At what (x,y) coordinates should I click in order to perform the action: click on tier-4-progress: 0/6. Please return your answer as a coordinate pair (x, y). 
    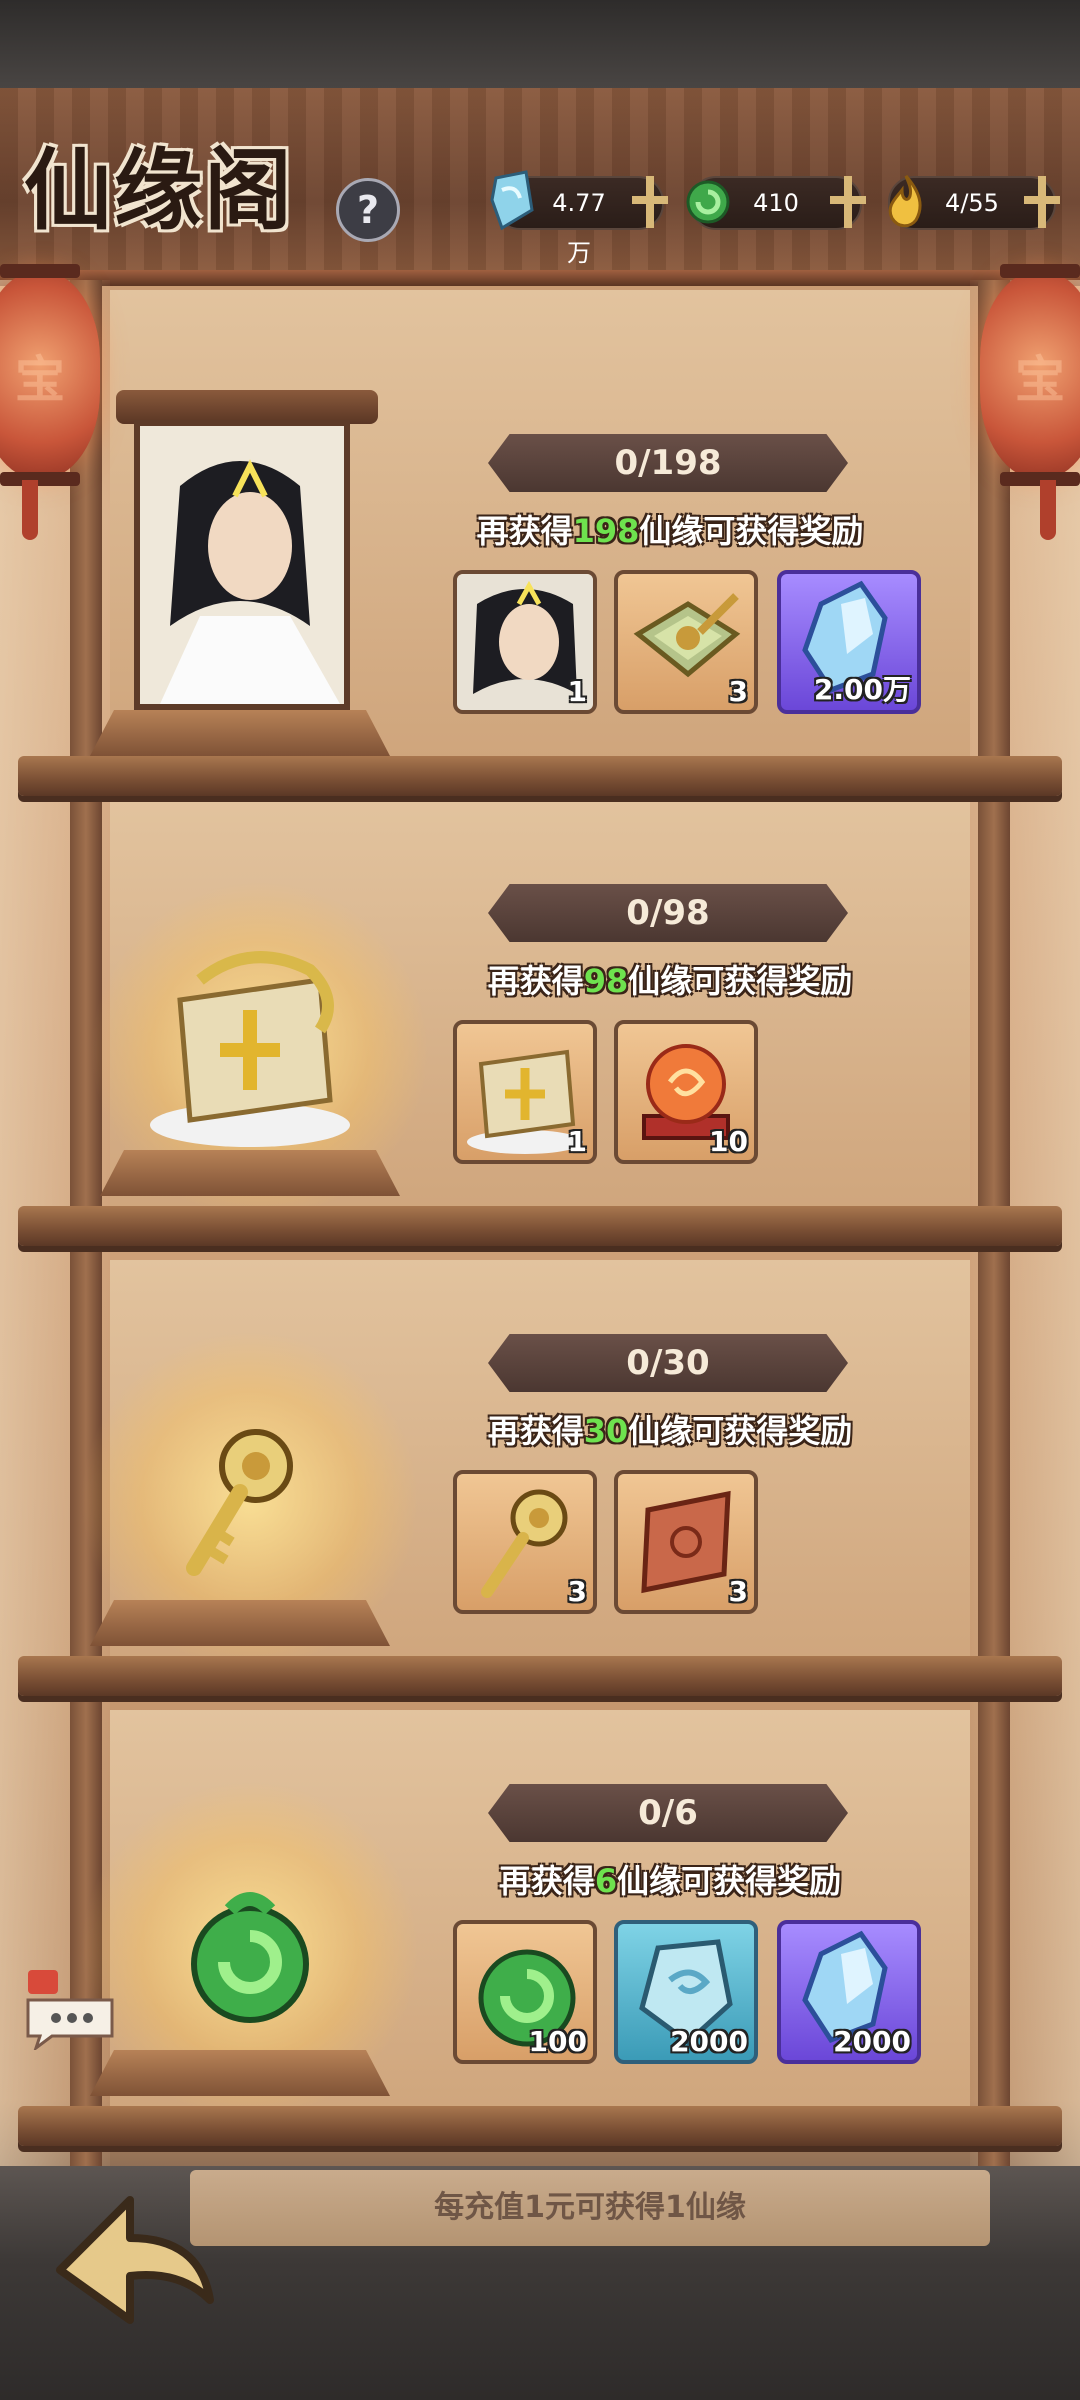
    Looking at the image, I should click on (668, 1813).